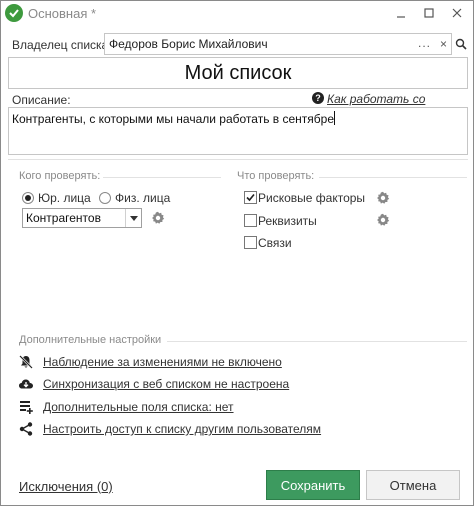 The height and width of the screenshot is (506, 474). I want to click on title-bar: Основная *, so click(237, 14).